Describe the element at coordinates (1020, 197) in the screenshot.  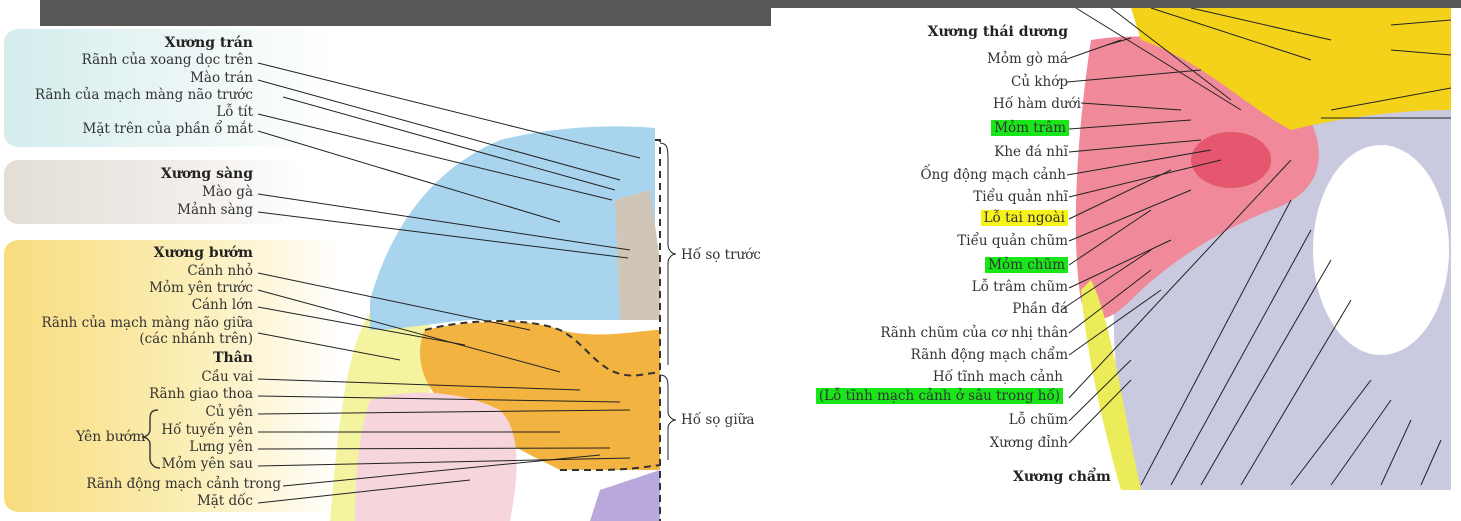
I see `label-tympanic-canaliculus: Tiểu quản nhĩ` at that location.